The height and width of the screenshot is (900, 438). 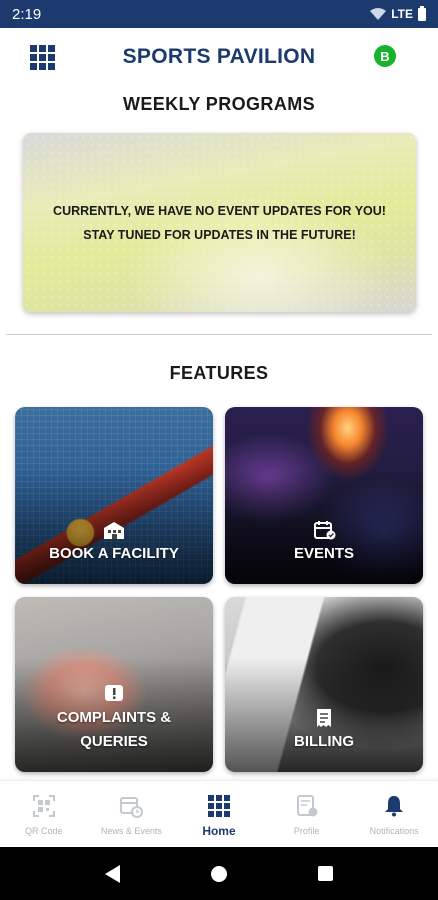 I want to click on nav-profile: Profile, so click(x=307, y=814).